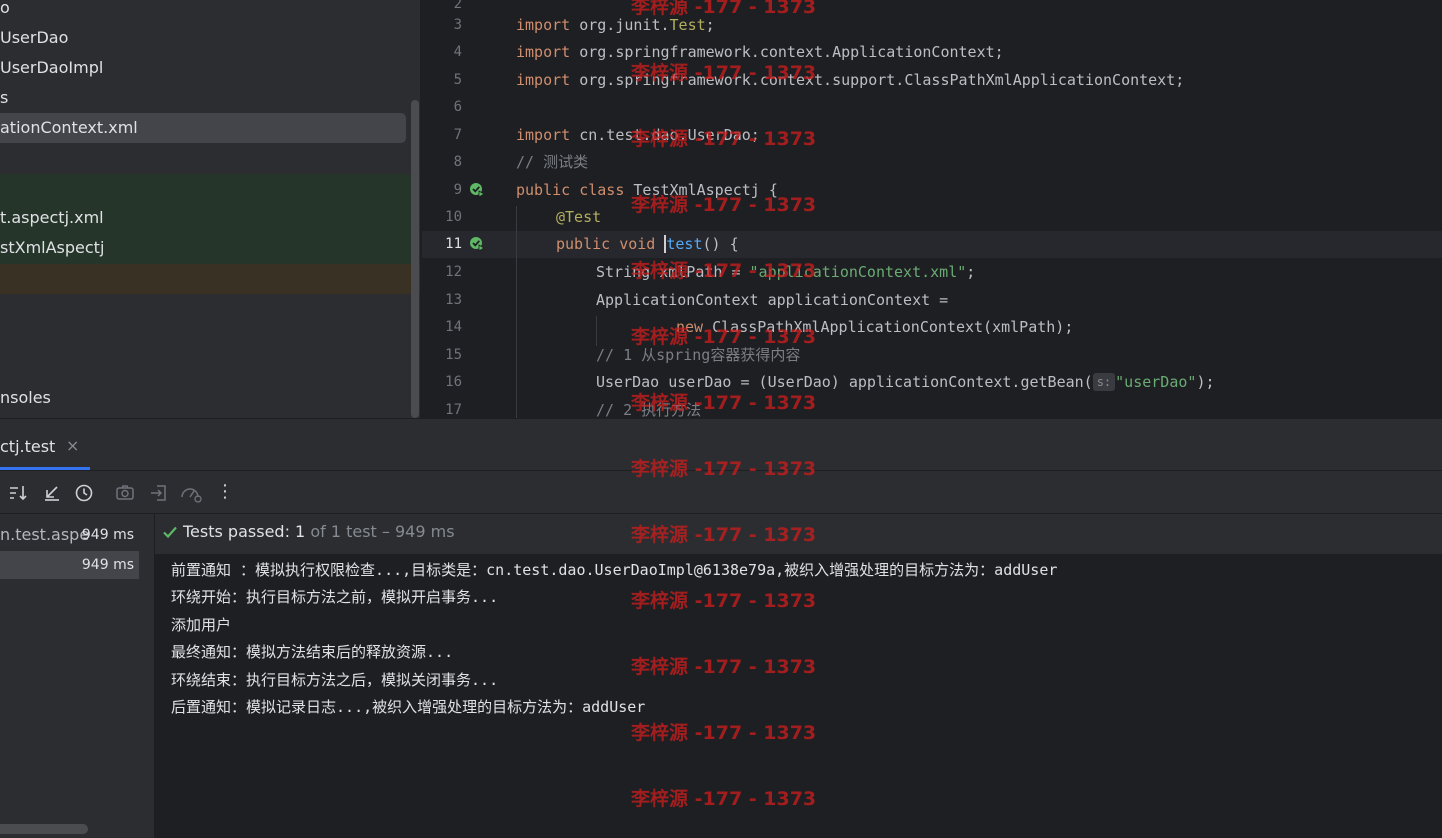 The height and width of the screenshot is (838, 1442). I want to click on line-number: 3, so click(457, 25).